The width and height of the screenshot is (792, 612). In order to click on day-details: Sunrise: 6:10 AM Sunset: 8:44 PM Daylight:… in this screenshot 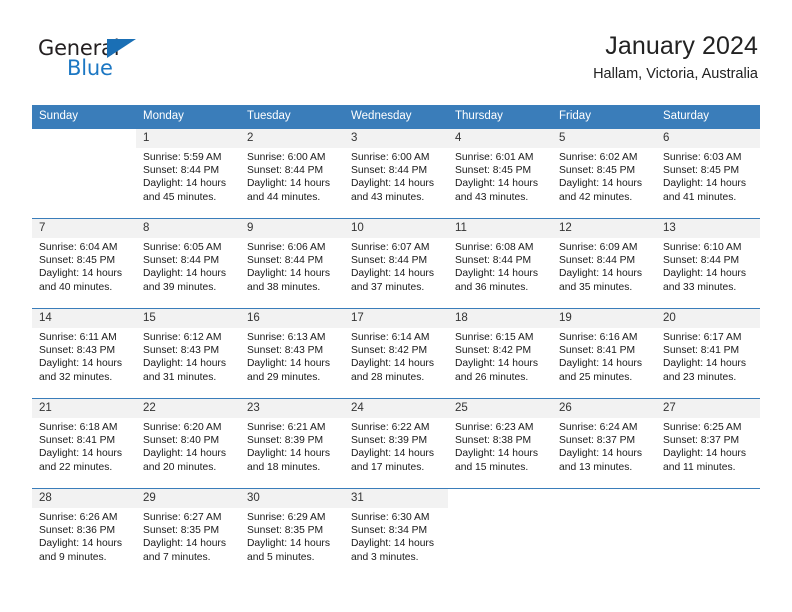, I will do `click(708, 266)`.